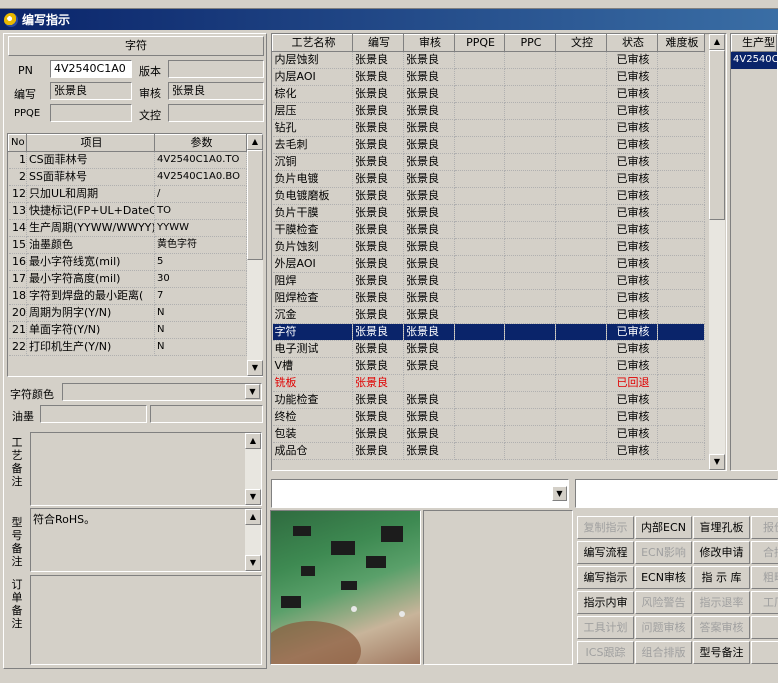 The height and width of the screenshot is (683, 778). I want to click on action-button: 问题审核, so click(663, 627).